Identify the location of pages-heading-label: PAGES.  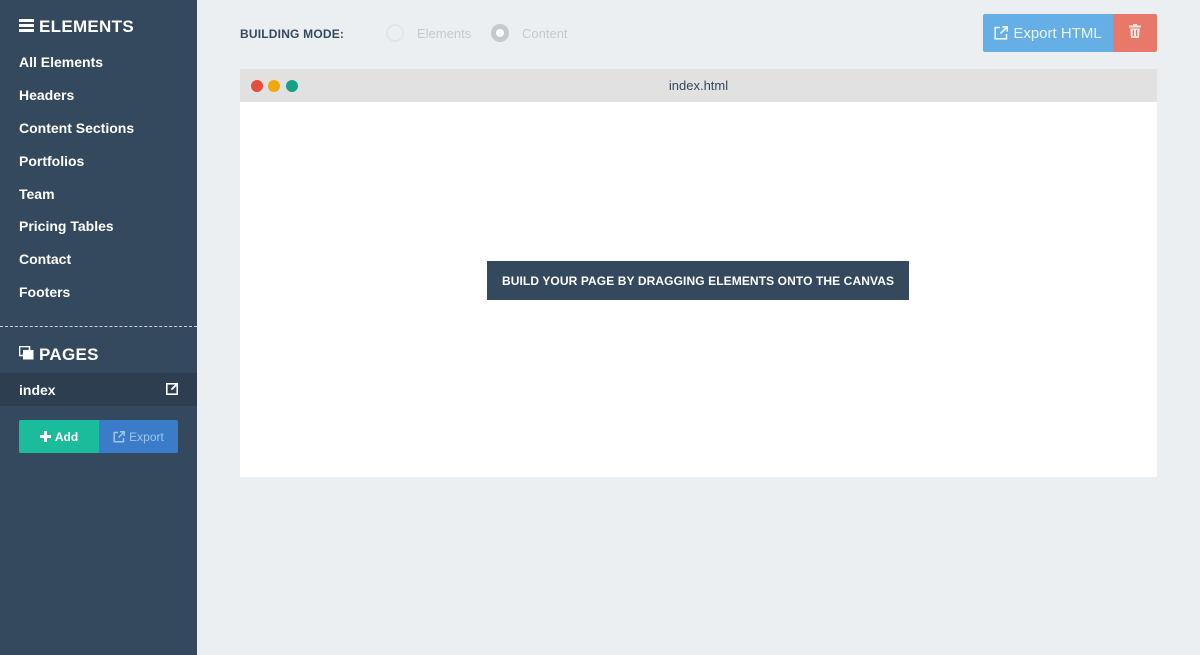
(69, 354).